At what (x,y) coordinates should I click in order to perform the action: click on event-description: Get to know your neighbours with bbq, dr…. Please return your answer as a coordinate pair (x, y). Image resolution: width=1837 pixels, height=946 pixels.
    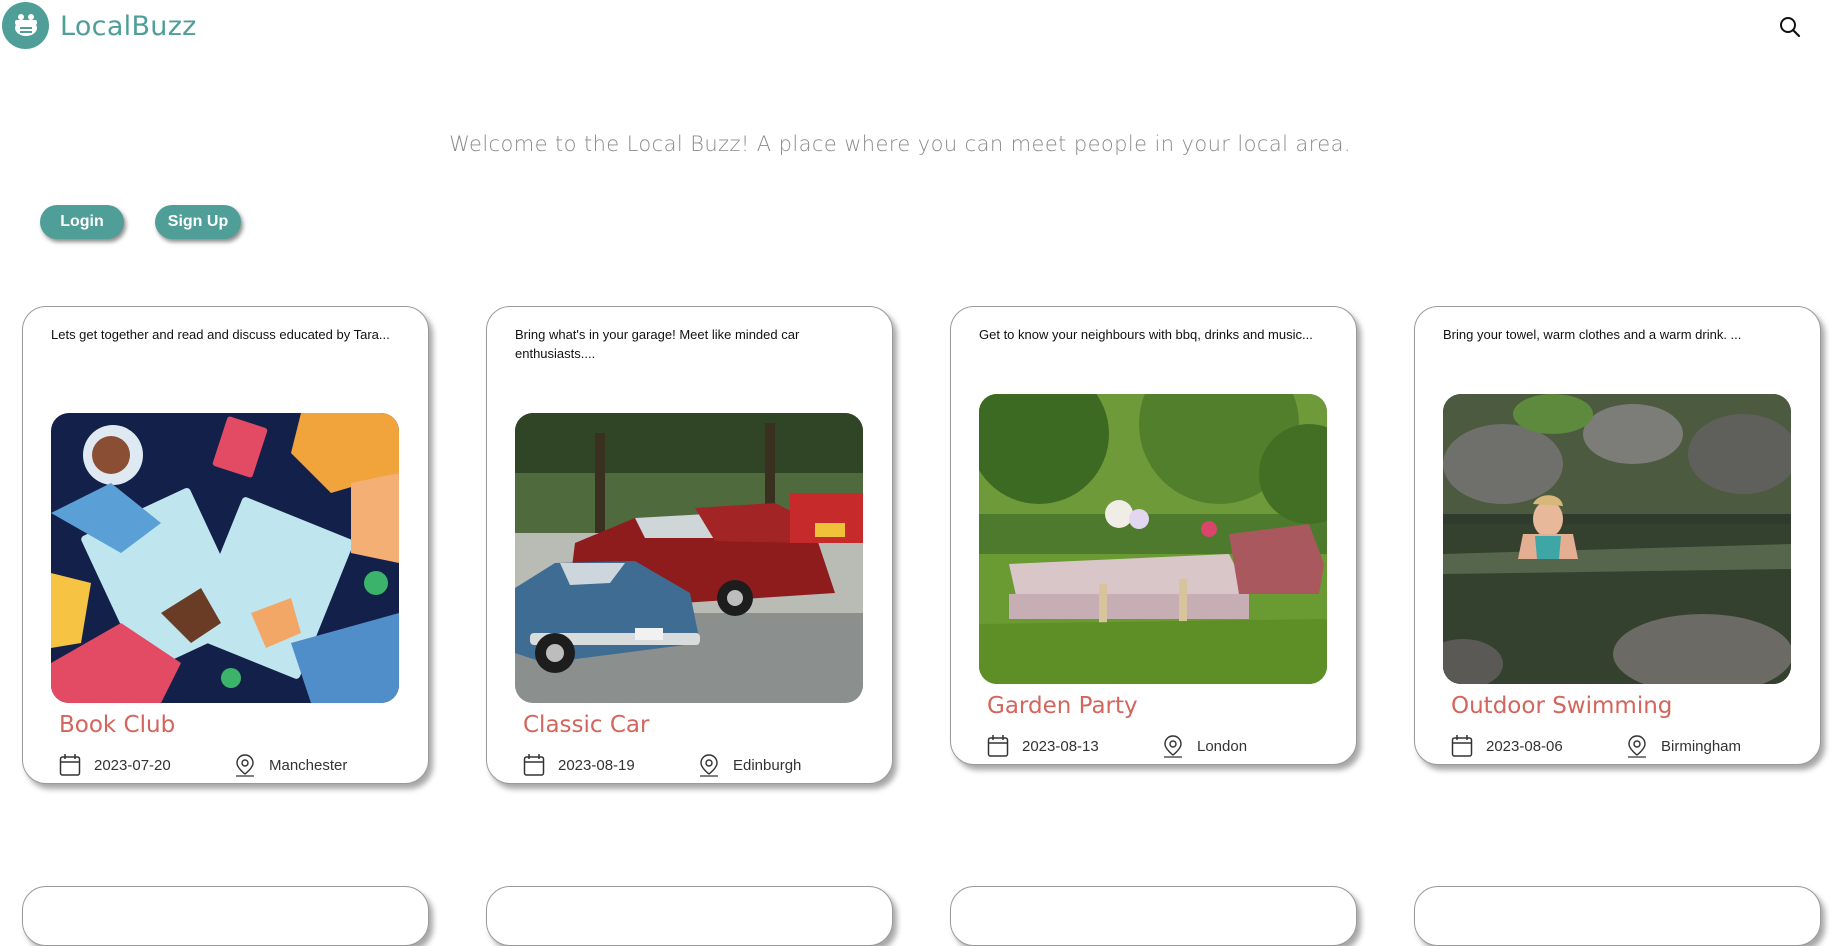
    Looking at the image, I should click on (1146, 334).